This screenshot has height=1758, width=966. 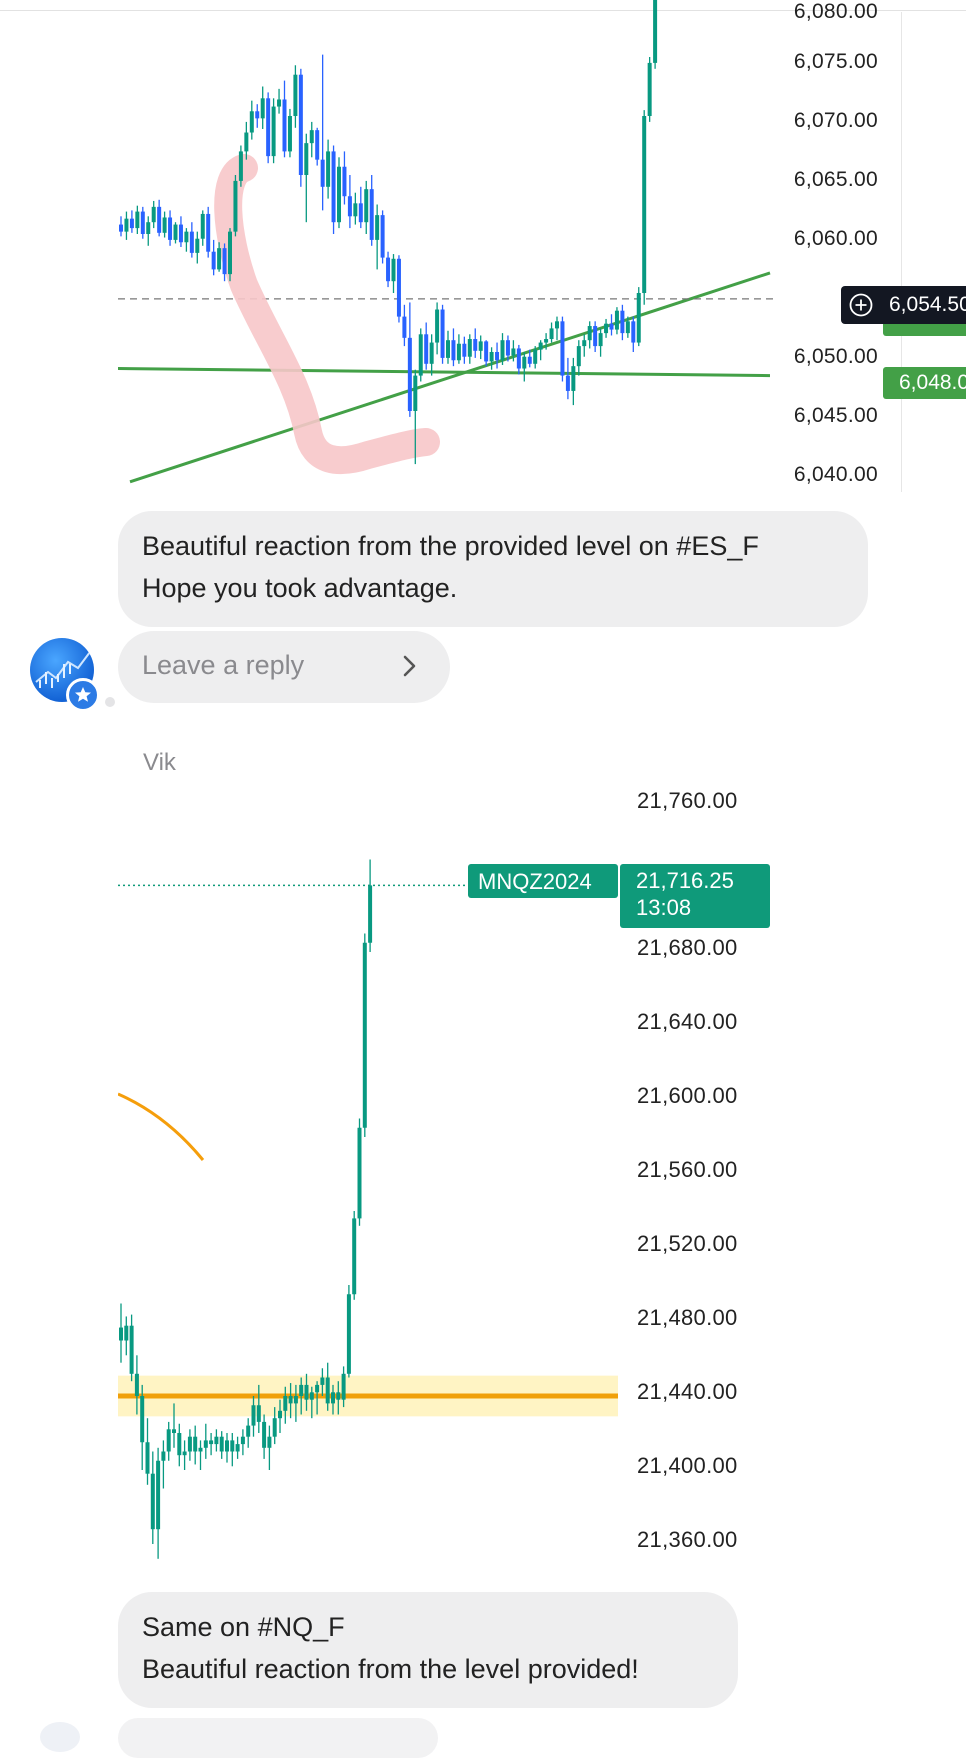 I want to click on admin-badge, so click(x=83, y=695).